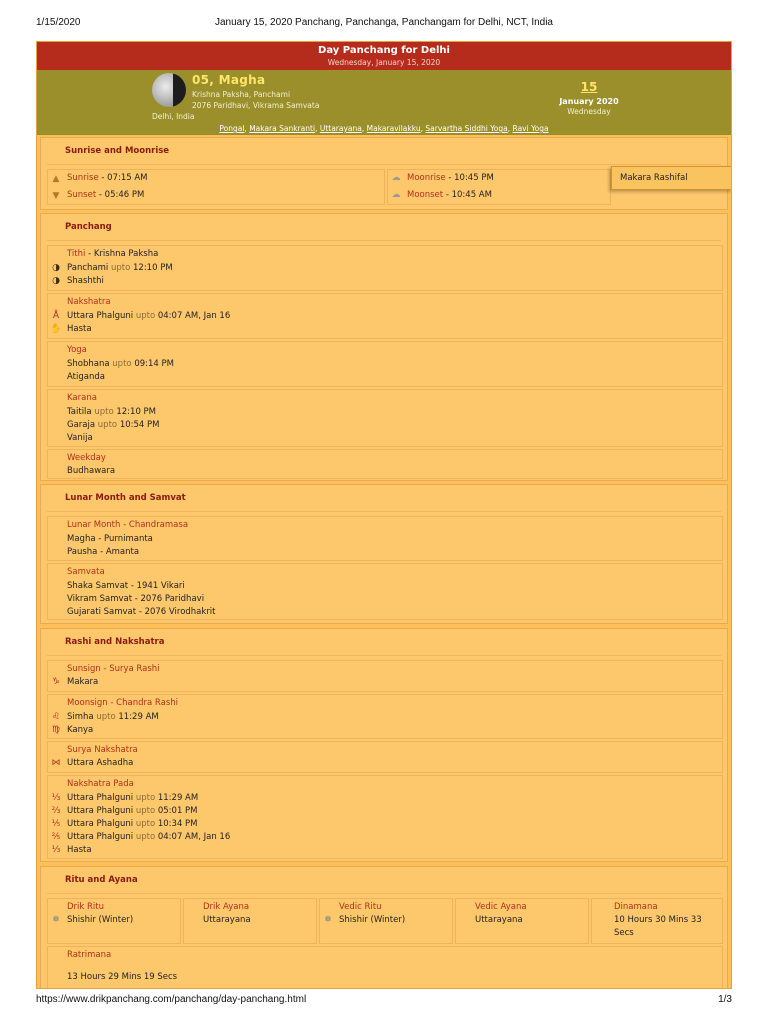 The height and width of the screenshot is (1024, 768). What do you see at coordinates (115, 642) in the screenshot?
I see `section-title: Rashi and Nakshatra` at bounding box center [115, 642].